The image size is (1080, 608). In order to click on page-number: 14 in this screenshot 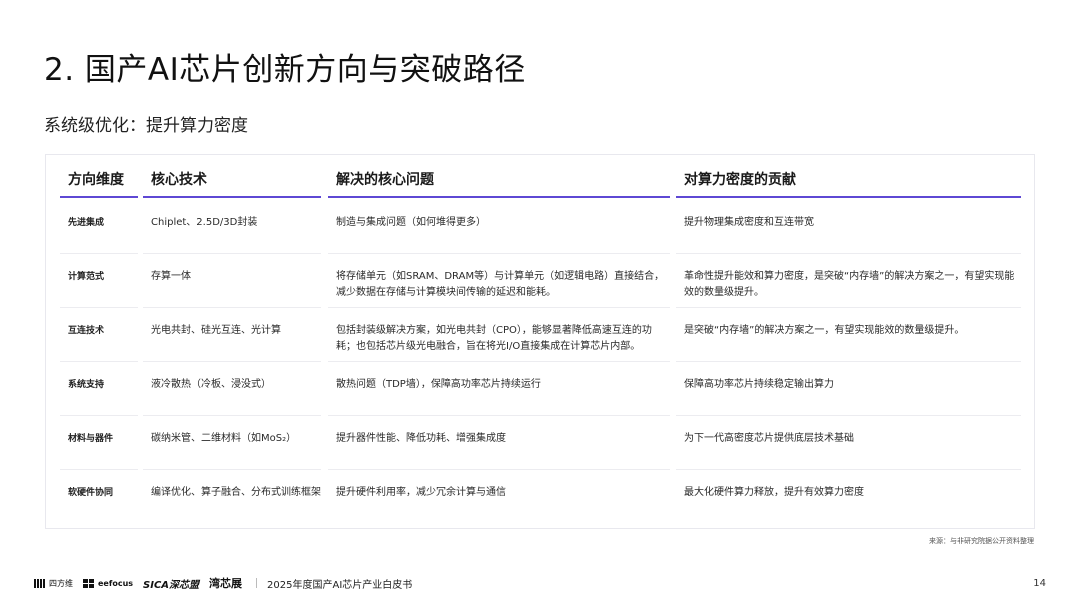, I will do `click(1039, 583)`.